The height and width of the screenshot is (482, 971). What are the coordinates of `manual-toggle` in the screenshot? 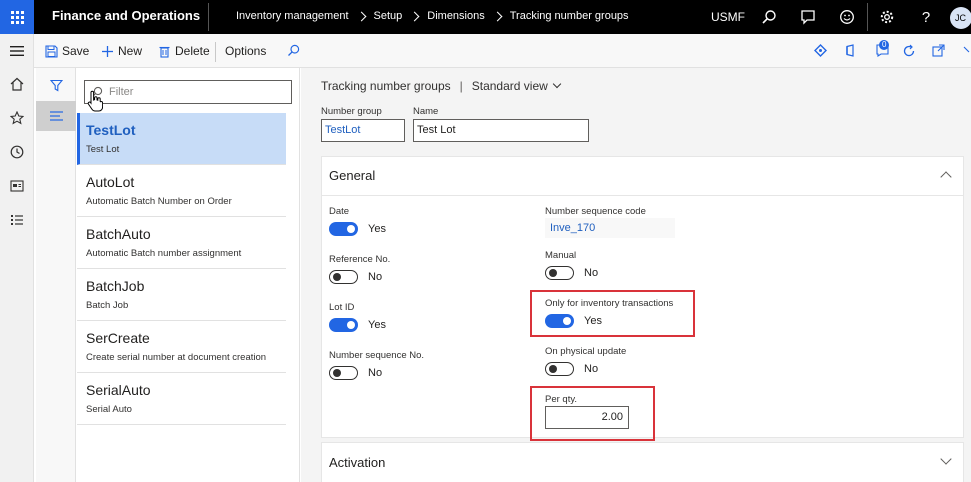 It's located at (559, 273).